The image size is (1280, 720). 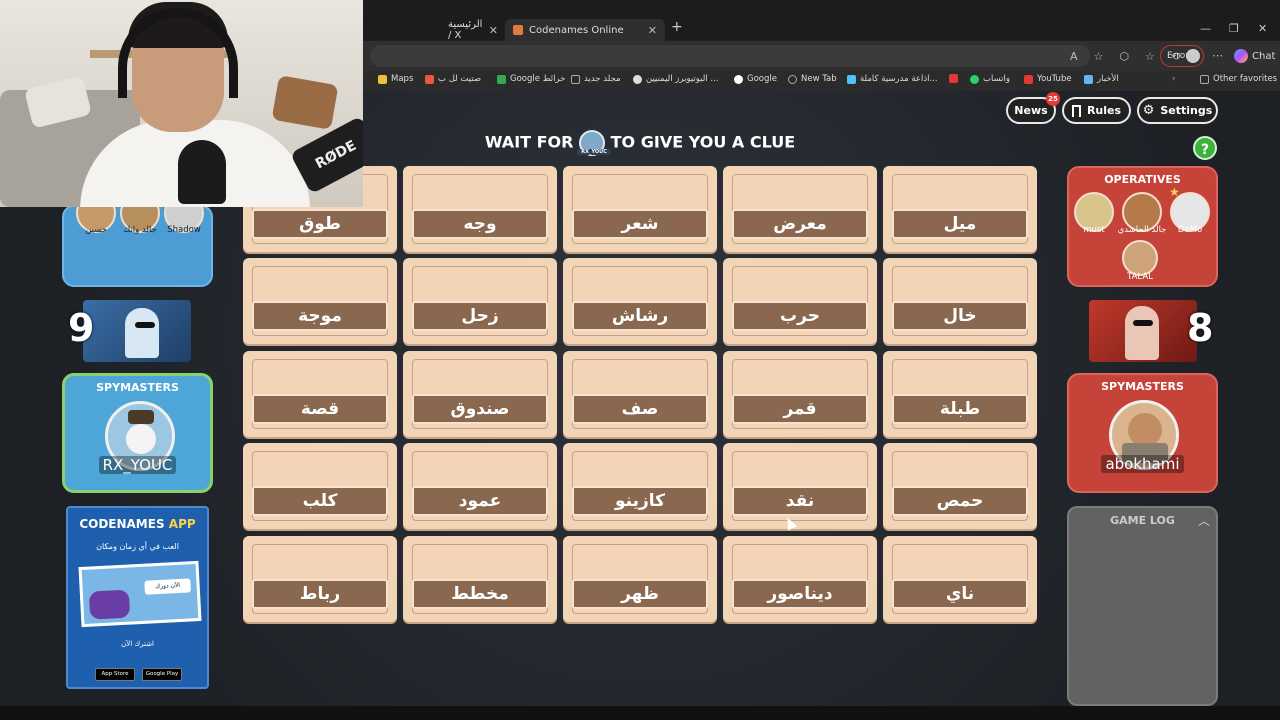 What do you see at coordinates (792, 79) in the screenshot?
I see `globe-icon` at bounding box center [792, 79].